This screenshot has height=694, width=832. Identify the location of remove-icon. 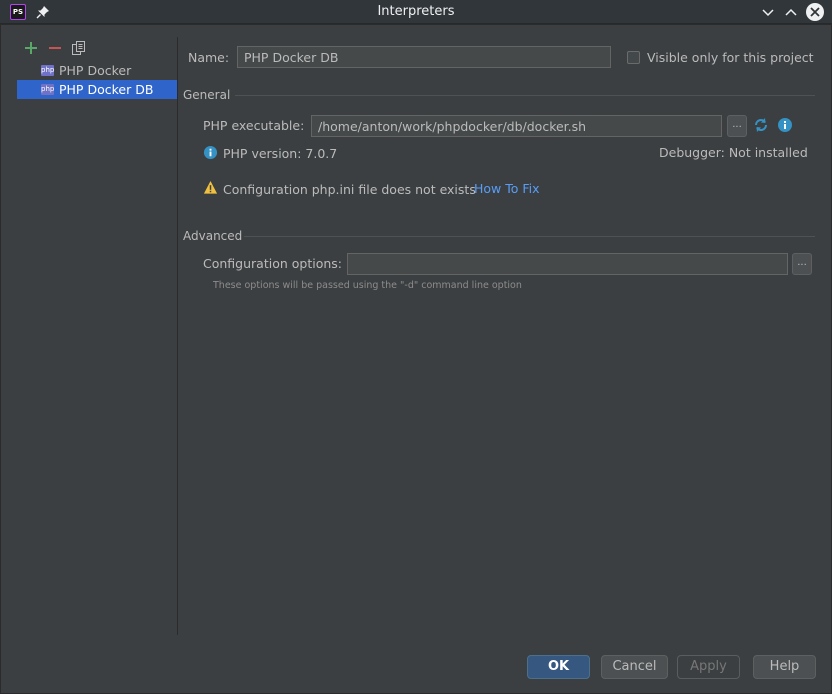
(55, 48).